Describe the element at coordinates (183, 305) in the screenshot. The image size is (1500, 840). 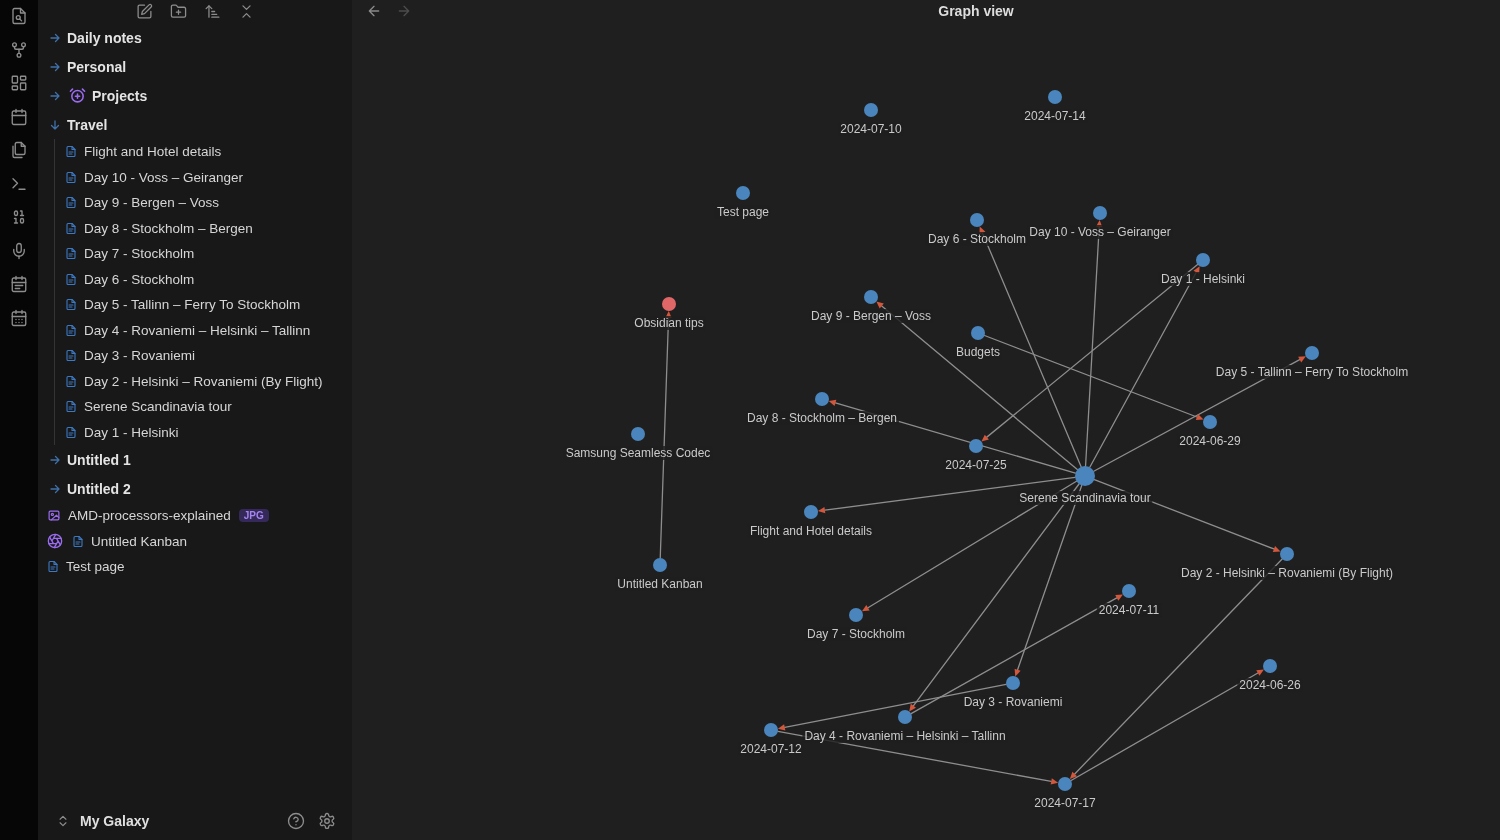
I see `file-item: Day 5 - Tallinn – Ferry To Stockholm` at that location.